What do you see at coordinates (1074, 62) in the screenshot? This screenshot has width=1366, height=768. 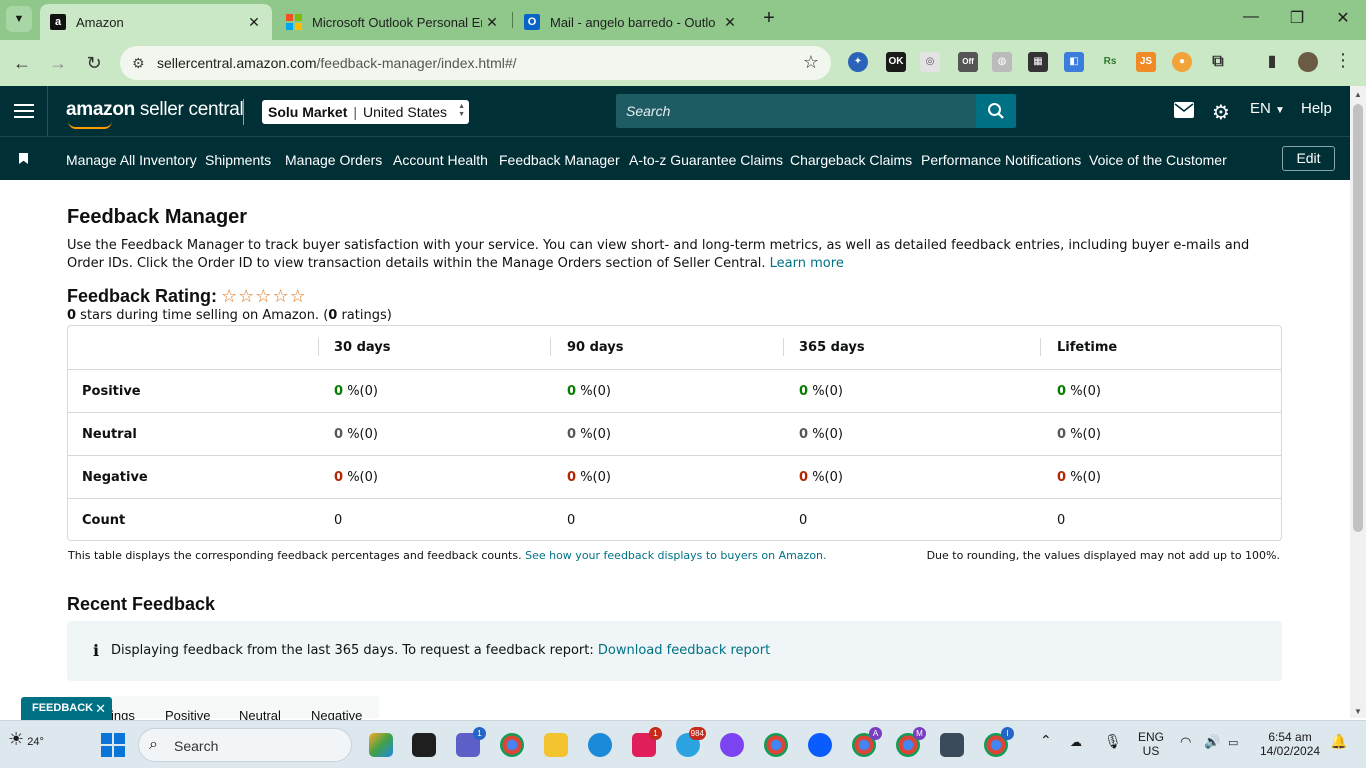 I see `extension-icon: ◧` at bounding box center [1074, 62].